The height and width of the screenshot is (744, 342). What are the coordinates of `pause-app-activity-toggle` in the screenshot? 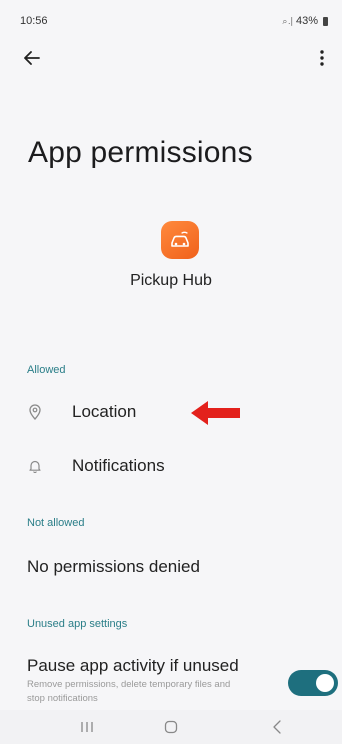 It's located at (313, 683).